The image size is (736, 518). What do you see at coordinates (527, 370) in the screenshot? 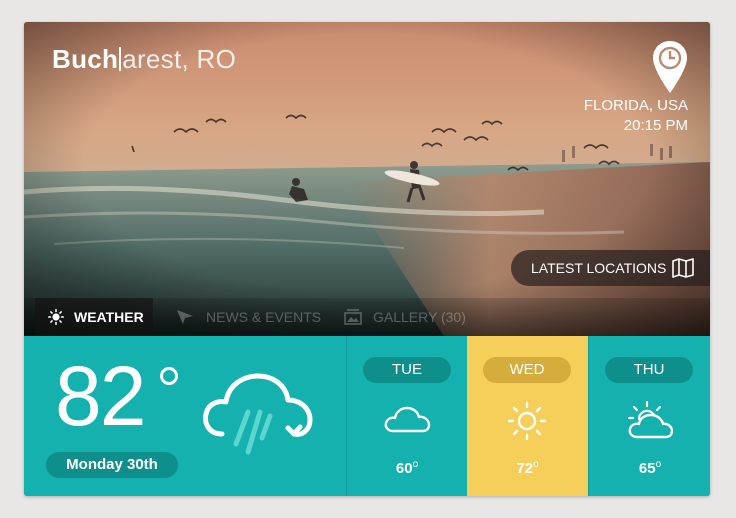
I see `day-label: WED` at bounding box center [527, 370].